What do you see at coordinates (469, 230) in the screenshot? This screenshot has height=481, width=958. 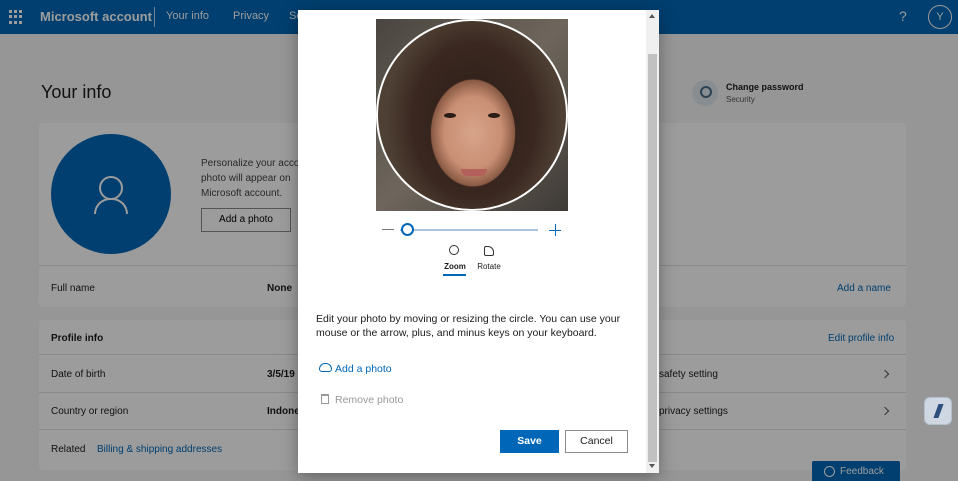 I see `zoom-slider` at bounding box center [469, 230].